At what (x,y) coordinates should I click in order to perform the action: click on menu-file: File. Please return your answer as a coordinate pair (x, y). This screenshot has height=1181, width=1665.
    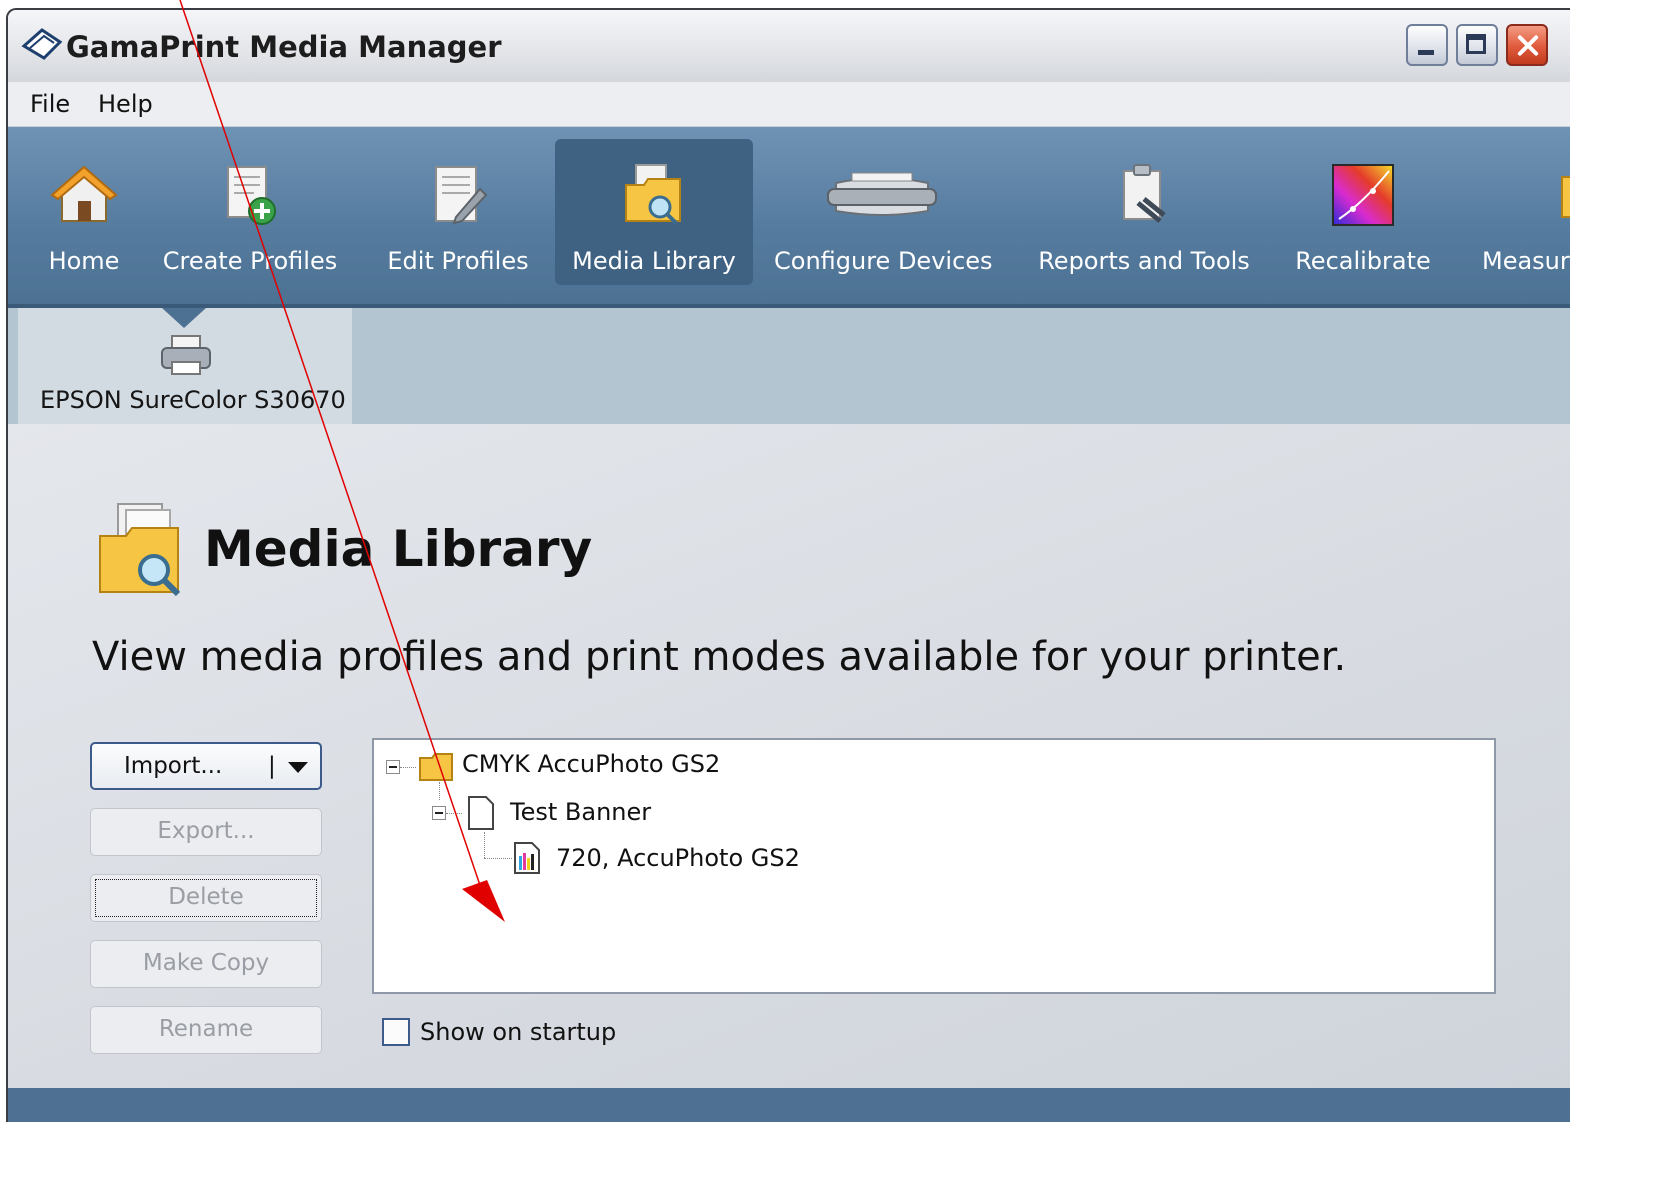
    Looking at the image, I should click on (50, 104).